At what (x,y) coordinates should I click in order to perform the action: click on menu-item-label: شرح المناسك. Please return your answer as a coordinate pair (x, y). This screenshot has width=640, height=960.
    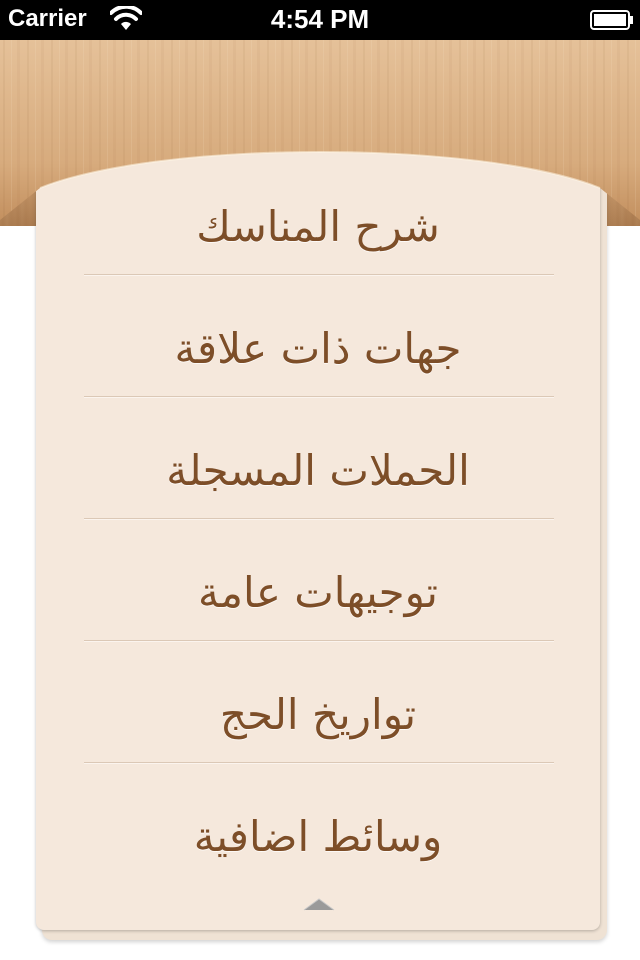
    Looking at the image, I should click on (318, 226).